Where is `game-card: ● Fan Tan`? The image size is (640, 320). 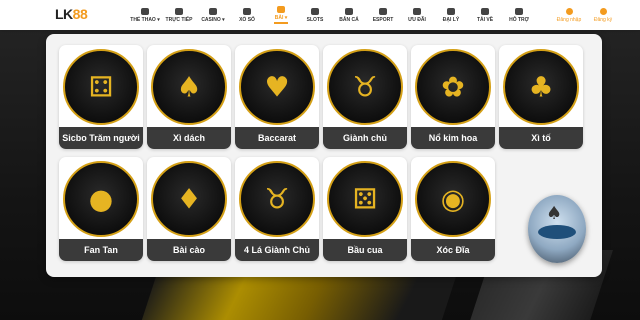 game-card: ● Fan Tan is located at coordinates (101, 209).